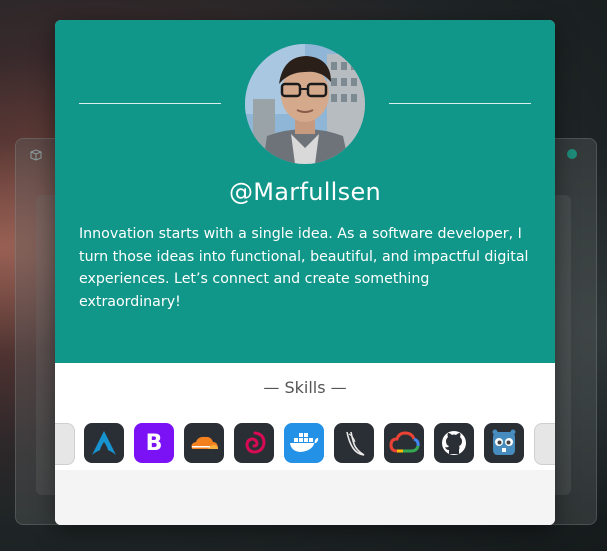  Describe the element at coordinates (404, 443) in the screenshot. I see `google-cloud-icon` at that location.